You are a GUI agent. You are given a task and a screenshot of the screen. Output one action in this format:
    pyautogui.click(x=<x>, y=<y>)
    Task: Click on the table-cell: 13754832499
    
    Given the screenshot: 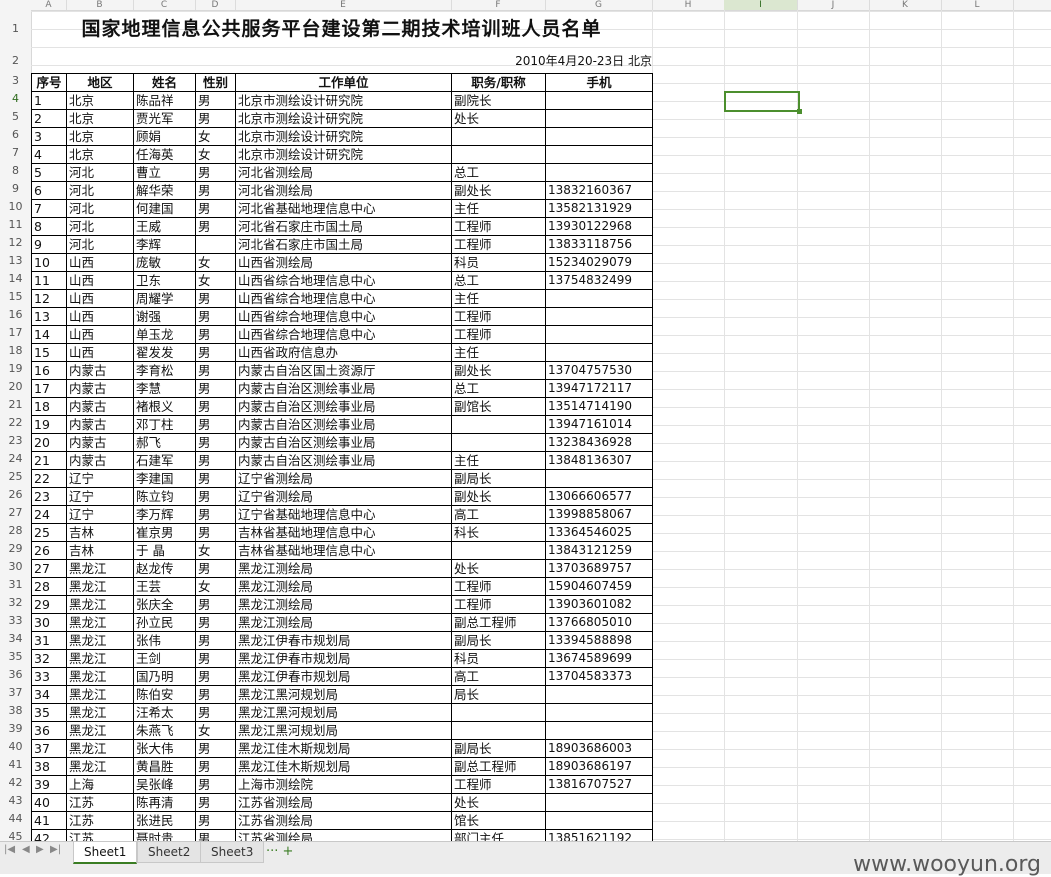 What is the action you would take?
    pyautogui.click(x=599, y=280)
    